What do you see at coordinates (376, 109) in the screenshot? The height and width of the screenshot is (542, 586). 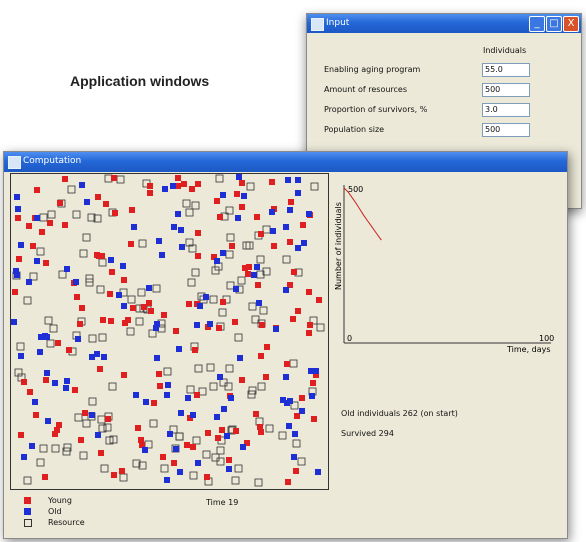 I see `survivors-label: Proportion of survivors, %` at bounding box center [376, 109].